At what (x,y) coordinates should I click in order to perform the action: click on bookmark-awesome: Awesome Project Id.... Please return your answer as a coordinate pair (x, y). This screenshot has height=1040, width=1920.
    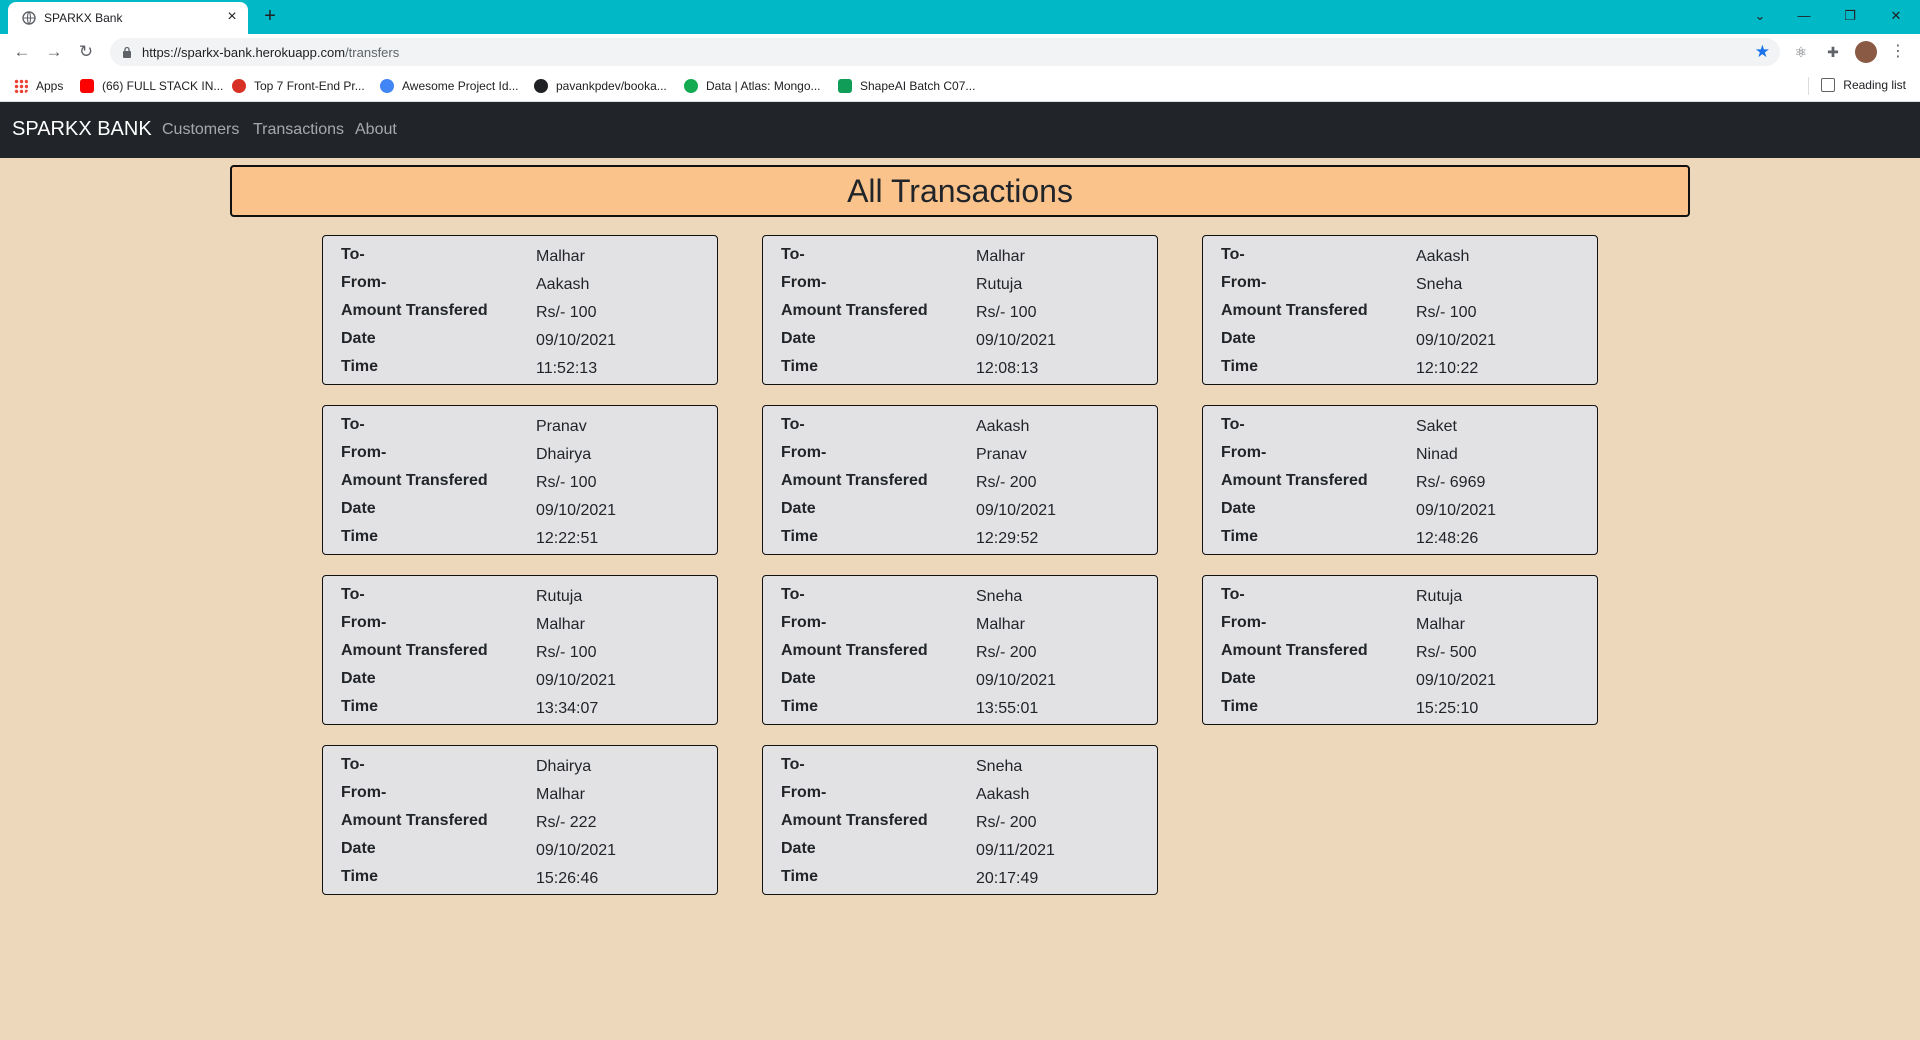
    Looking at the image, I should click on (449, 86).